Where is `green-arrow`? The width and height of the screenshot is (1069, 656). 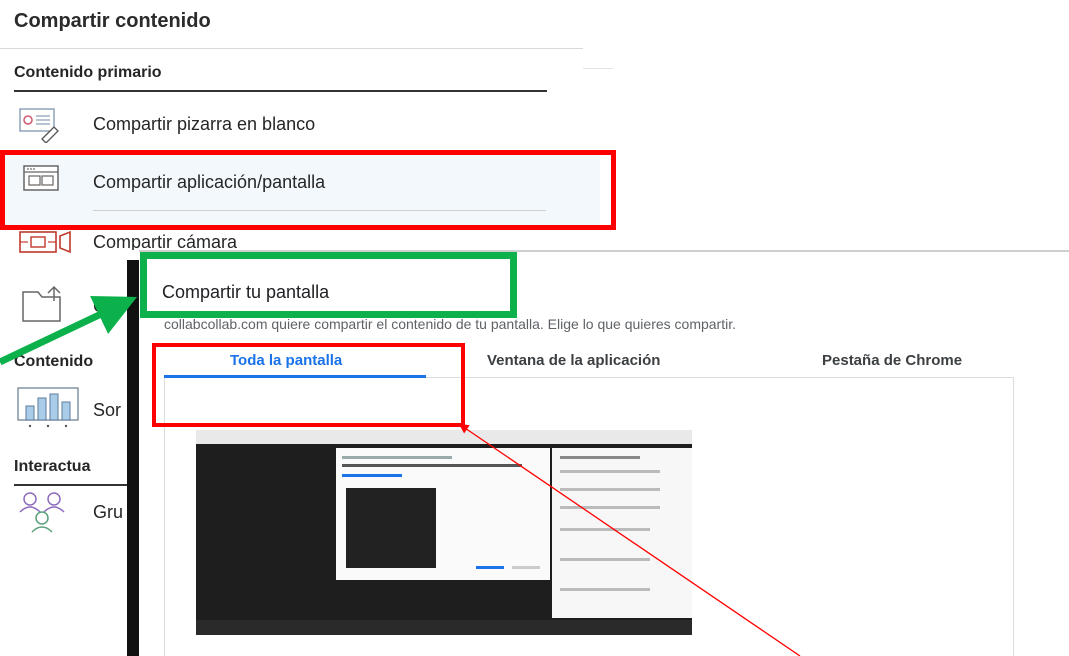 green-arrow is located at coordinates (68, 331).